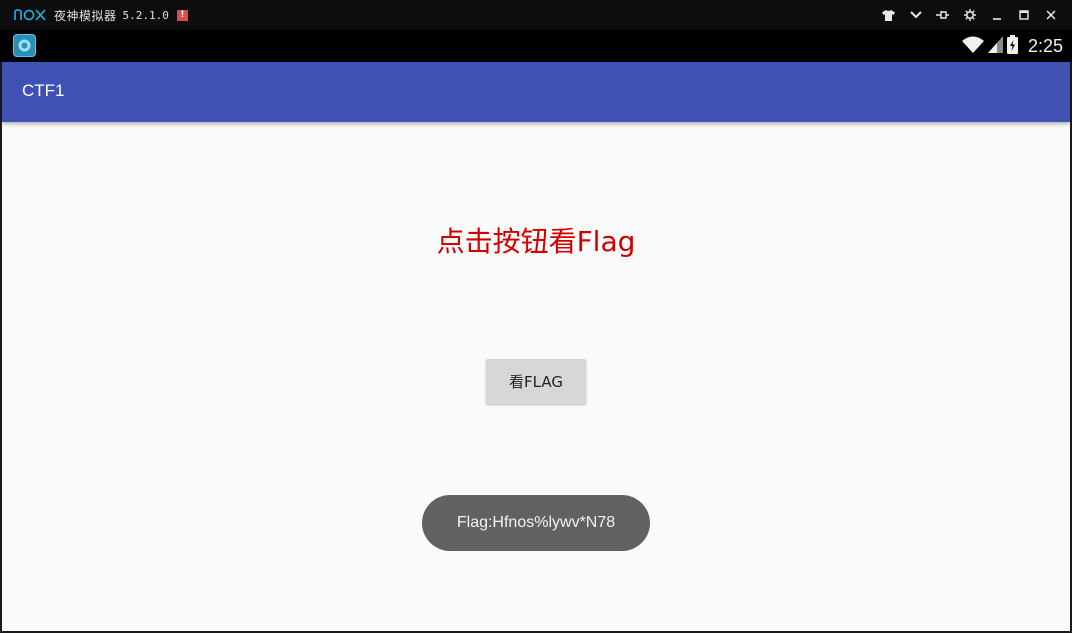 The height and width of the screenshot is (633, 1072). I want to click on close-icon, so click(1050, 15).